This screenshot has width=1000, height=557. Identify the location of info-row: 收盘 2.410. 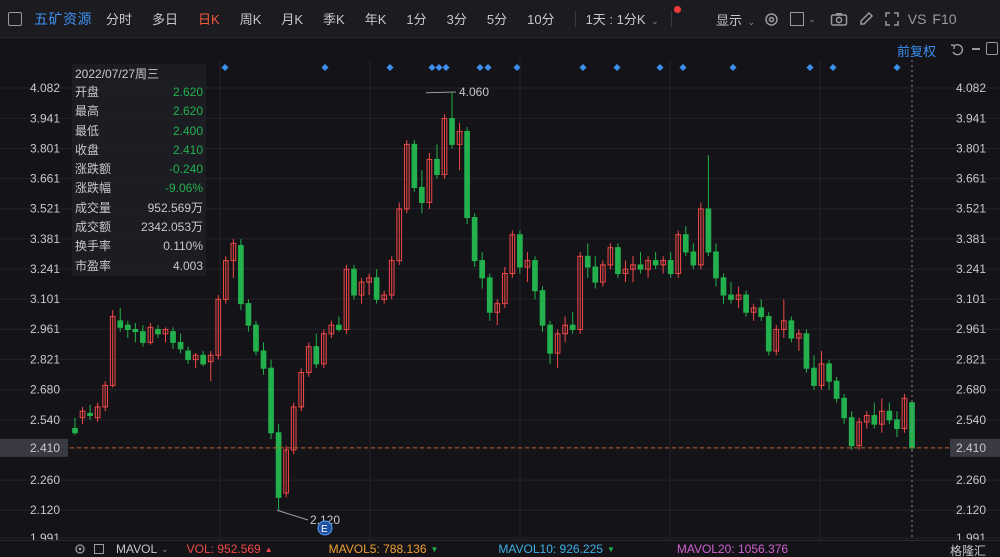
(139, 150).